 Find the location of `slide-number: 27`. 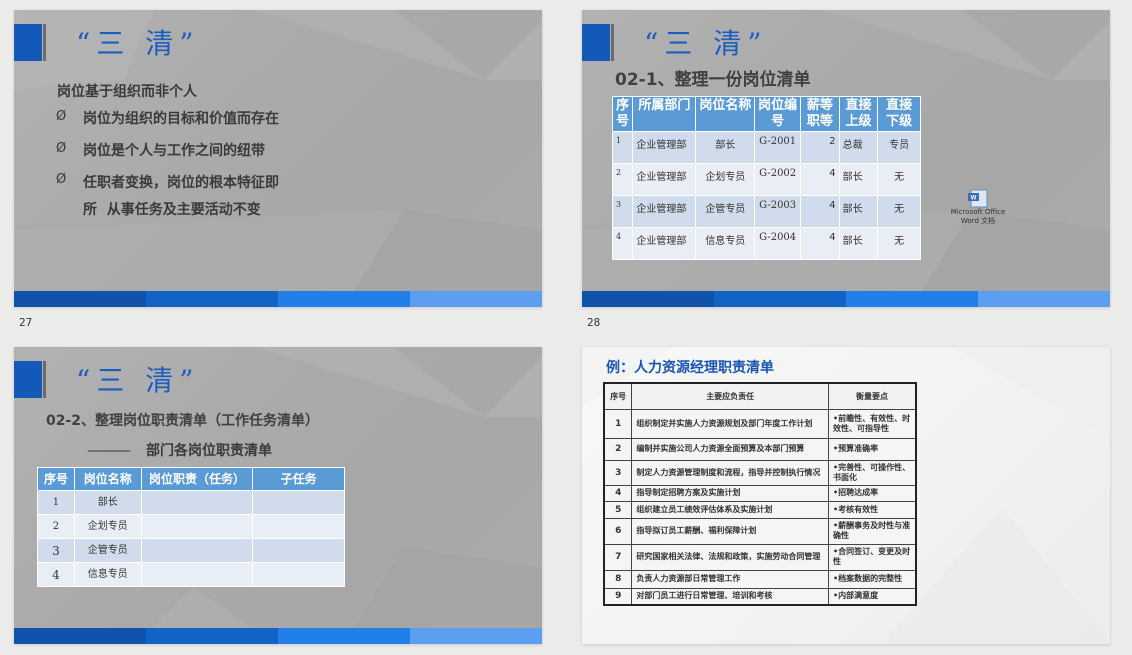

slide-number: 27 is located at coordinates (26, 322).